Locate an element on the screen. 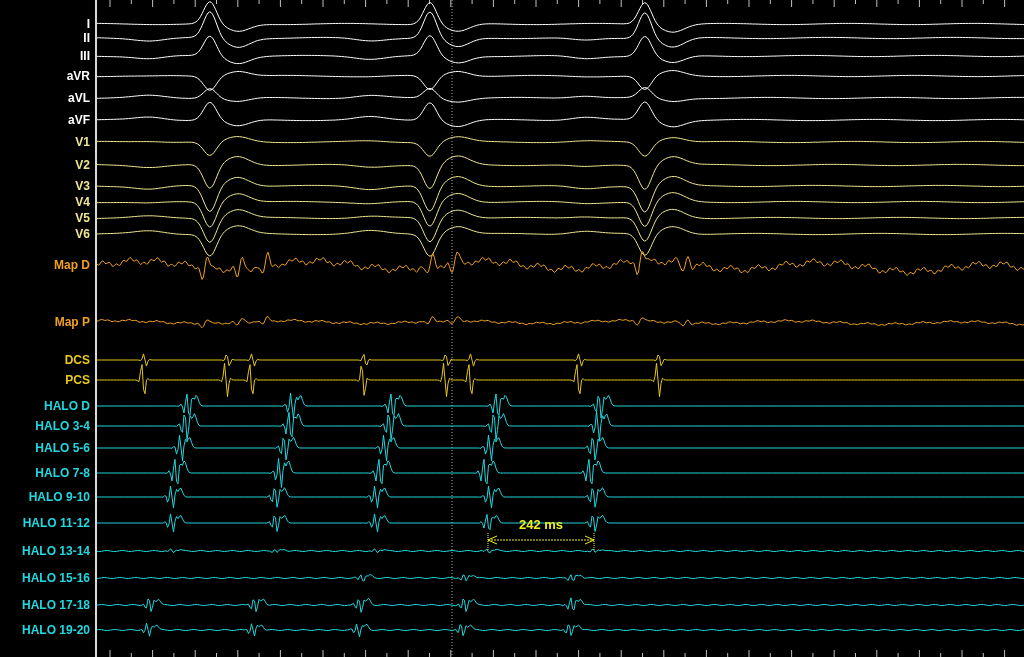 The height and width of the screenshot is (657, 1024). channel-label: V4 is located at coordinates (82, 202).